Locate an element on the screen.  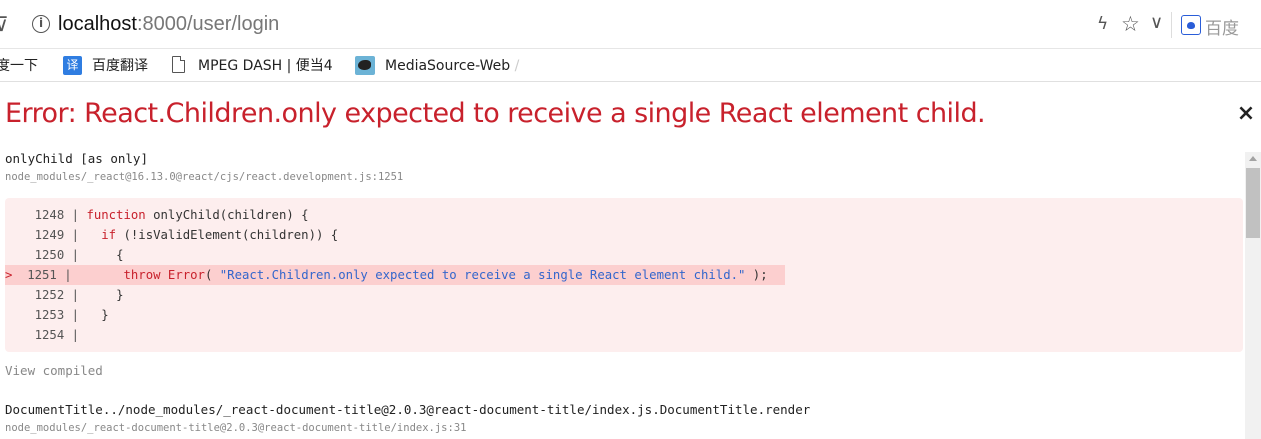
bird-icon is located at coordinates (365, 65).